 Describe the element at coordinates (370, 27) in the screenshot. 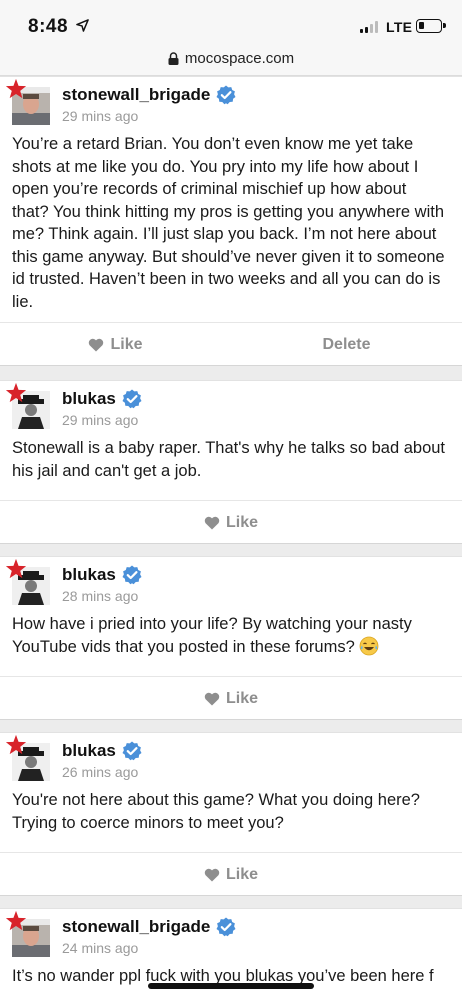

I see `signal-icon` at that location.